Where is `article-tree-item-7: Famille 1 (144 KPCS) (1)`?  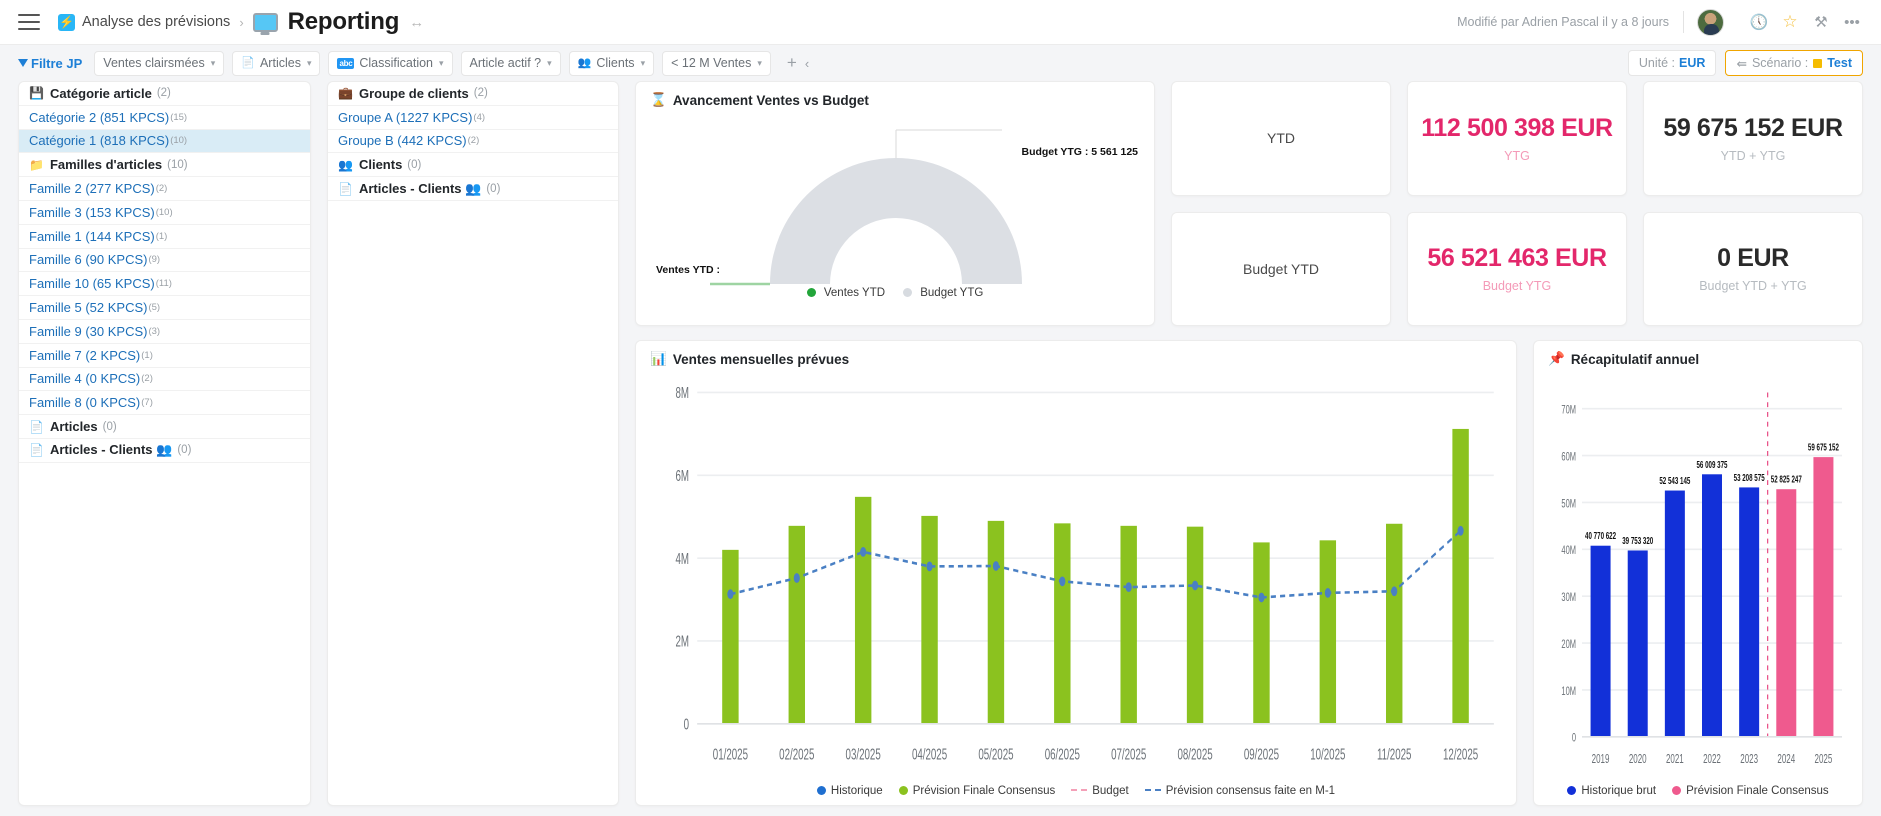
article-tree-item-7: Famille 1 (144 KPCS) (1) is located at coordinates (164, 237).